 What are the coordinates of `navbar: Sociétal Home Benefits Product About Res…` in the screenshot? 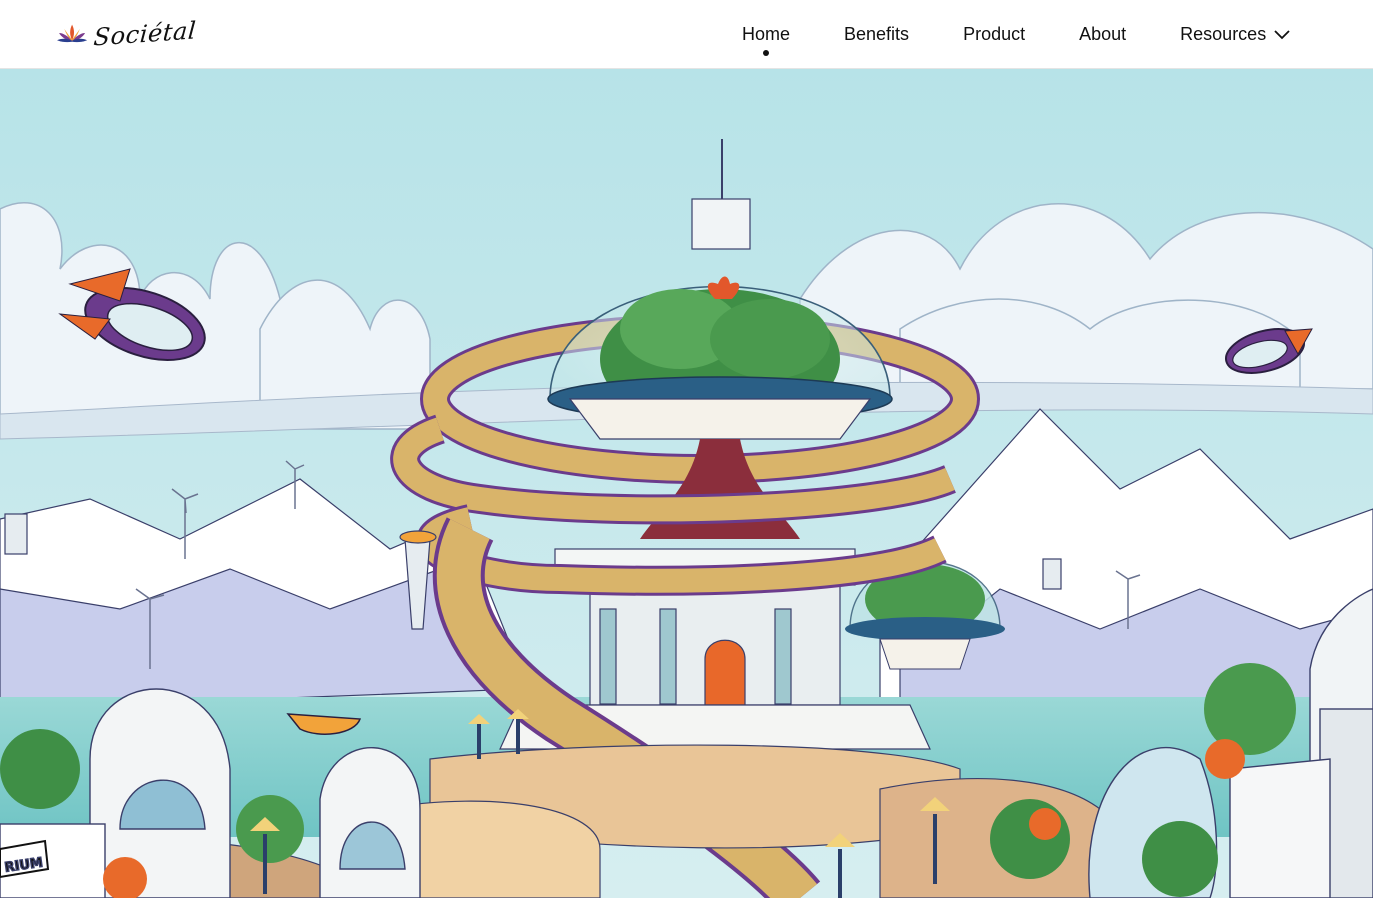 It's located at (686, 34).